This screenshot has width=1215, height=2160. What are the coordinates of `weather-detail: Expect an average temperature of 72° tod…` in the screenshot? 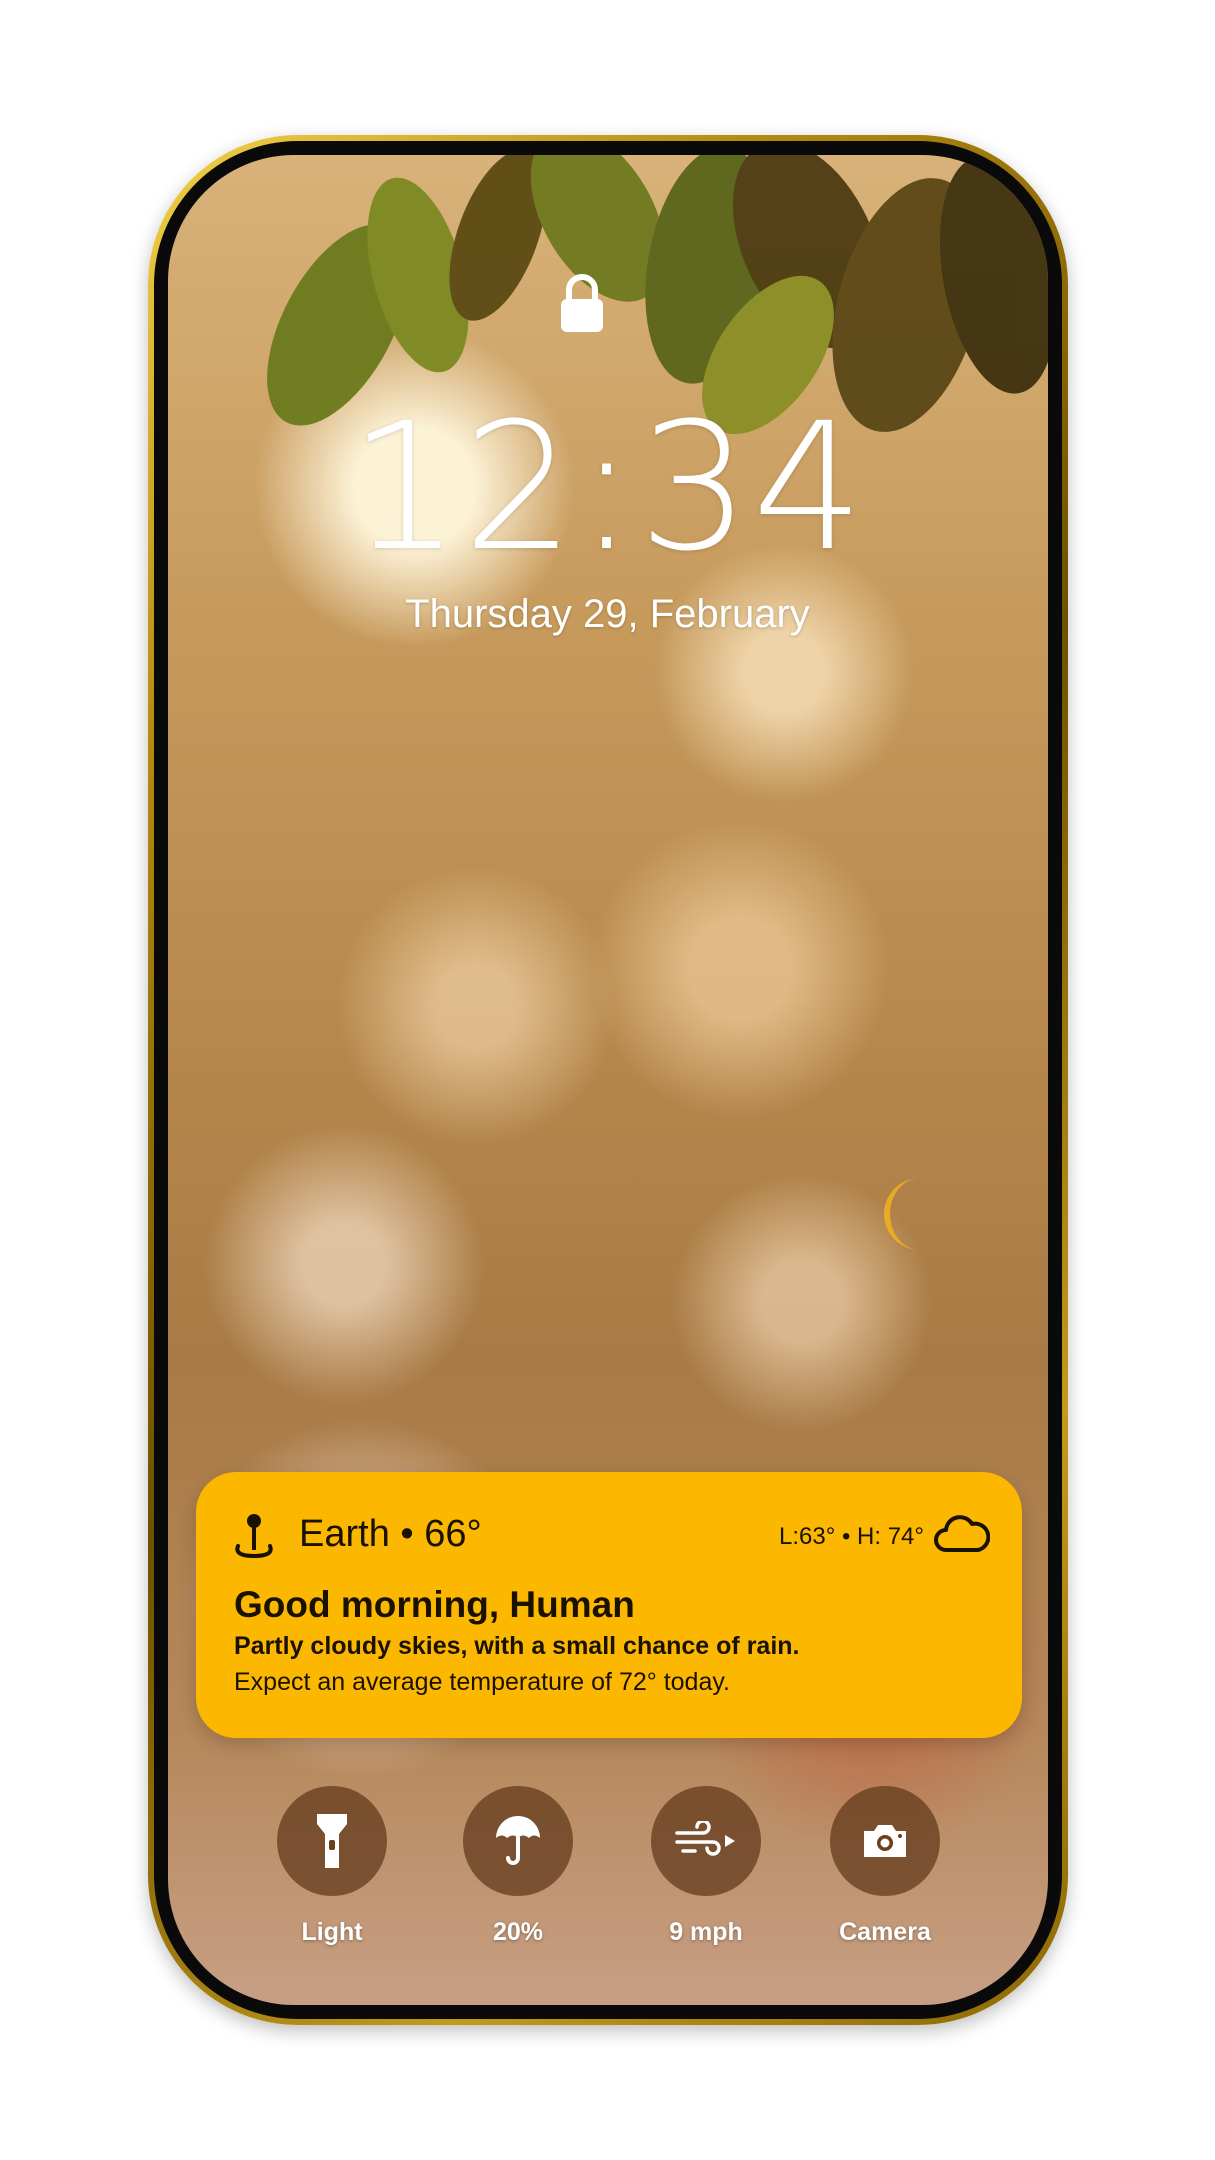 It's located at (482, 1682).